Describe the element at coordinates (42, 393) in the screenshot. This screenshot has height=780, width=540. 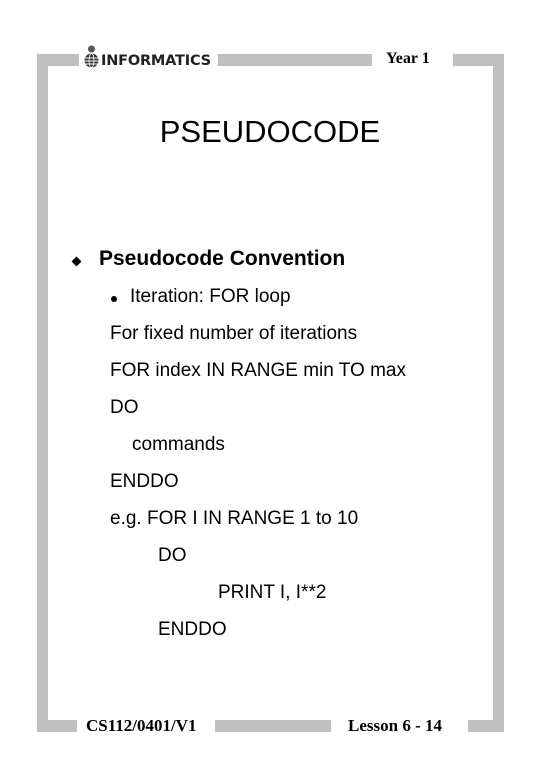
I see `frame-left-bar` at that location.